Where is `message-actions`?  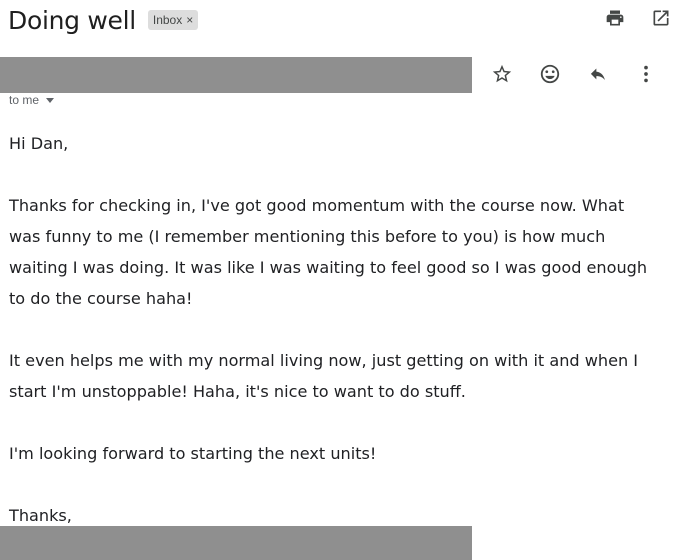 message-actions is located at coordinates (574, 74).